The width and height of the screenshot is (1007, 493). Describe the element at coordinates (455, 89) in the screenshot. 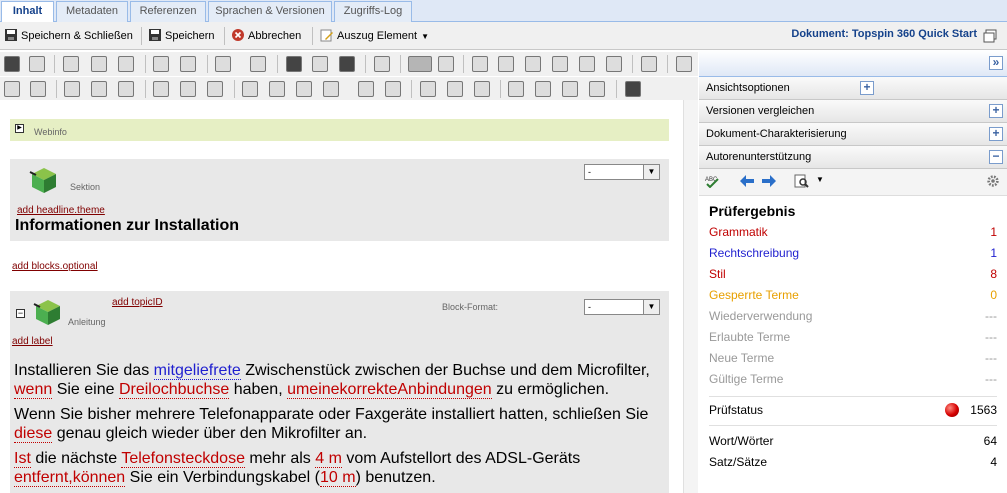

I see `valign-middle-icon` at that location.